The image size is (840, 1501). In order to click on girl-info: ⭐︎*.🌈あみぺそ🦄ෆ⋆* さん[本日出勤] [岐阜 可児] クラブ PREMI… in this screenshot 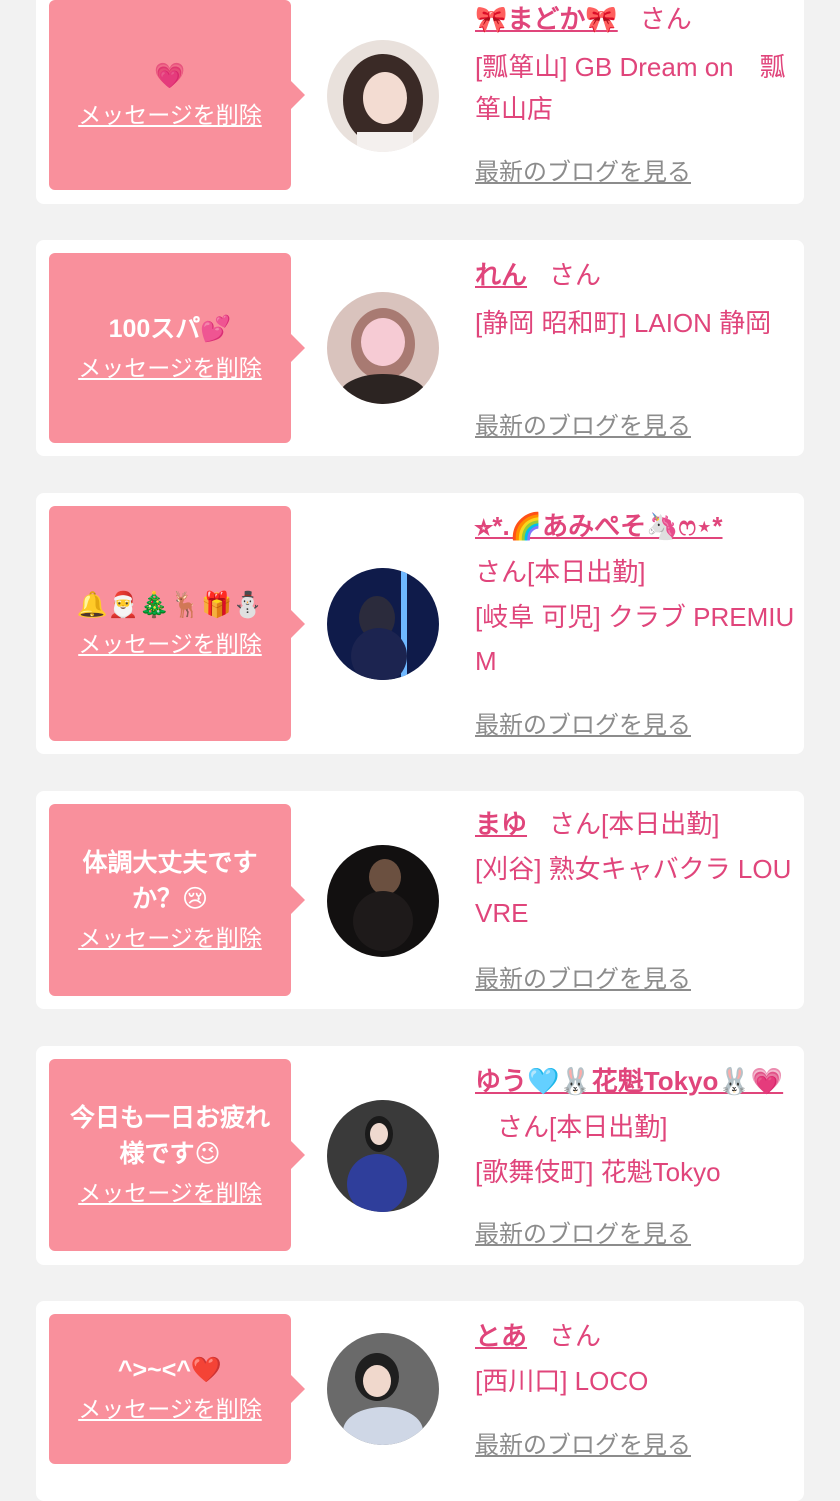, I will do `click(636, 593)`.